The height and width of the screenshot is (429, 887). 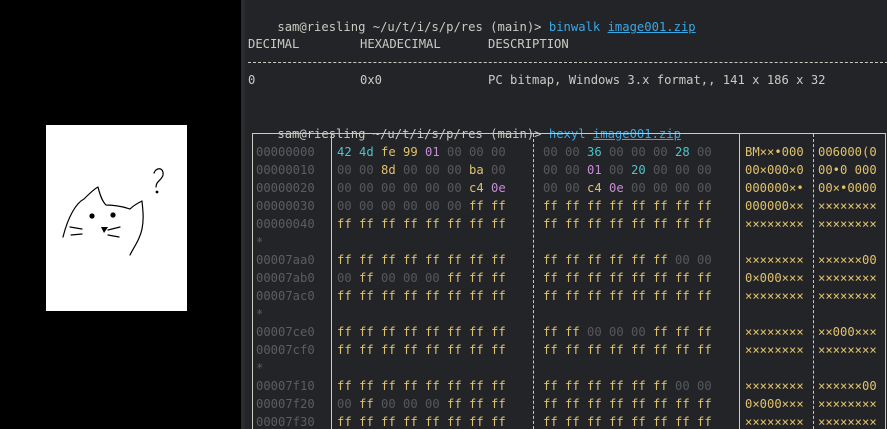 I want to click on hex-group-separator, so click(x=533, y=281).